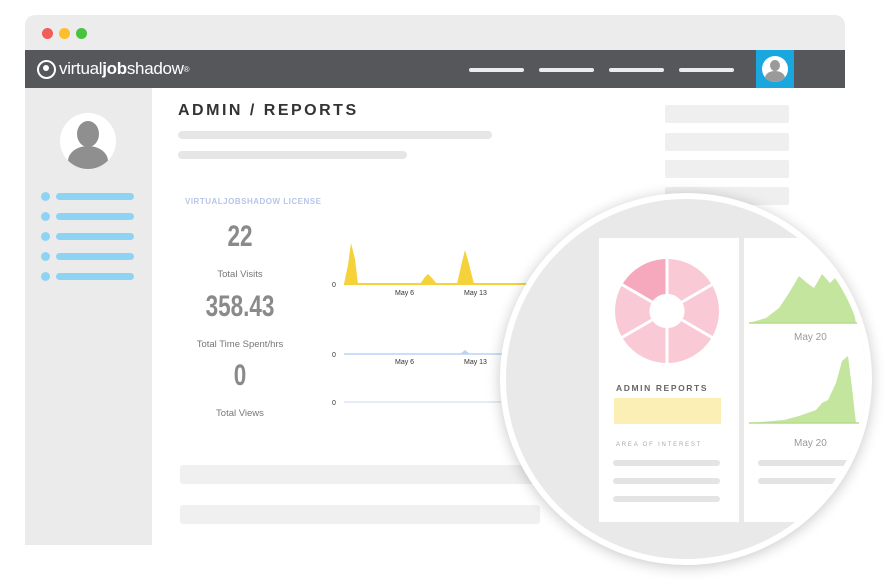 Image resolution: width=895 pixels, height=579 pixels. What do you see at coordinates (810, 337) in the screenshot?
I see `area-chart-1-date: May 20` at bounding box center [810, 337].